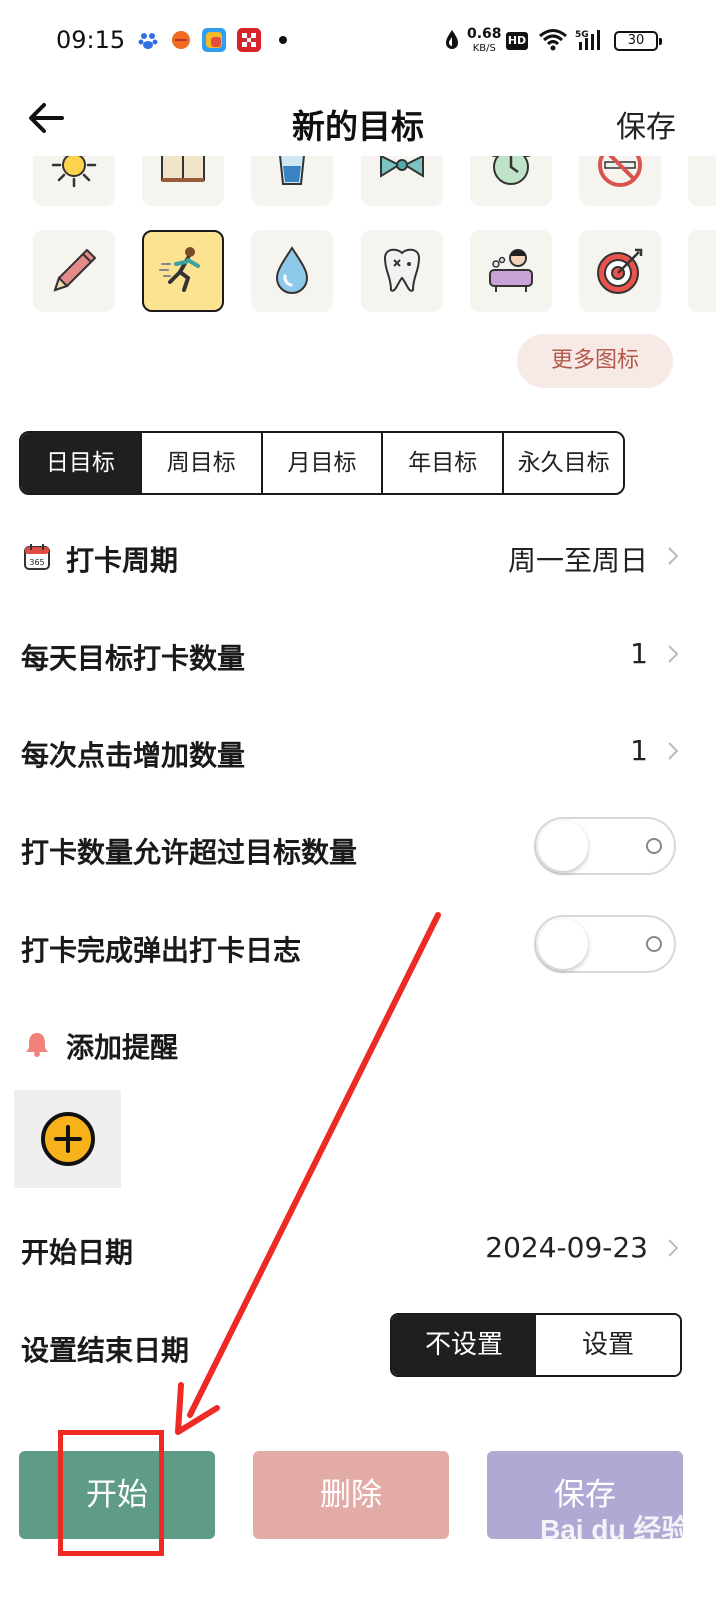  Describe the element at coordinates (484, 34) in the screenshot. I see `network-speed-value: 0.68` at that location.